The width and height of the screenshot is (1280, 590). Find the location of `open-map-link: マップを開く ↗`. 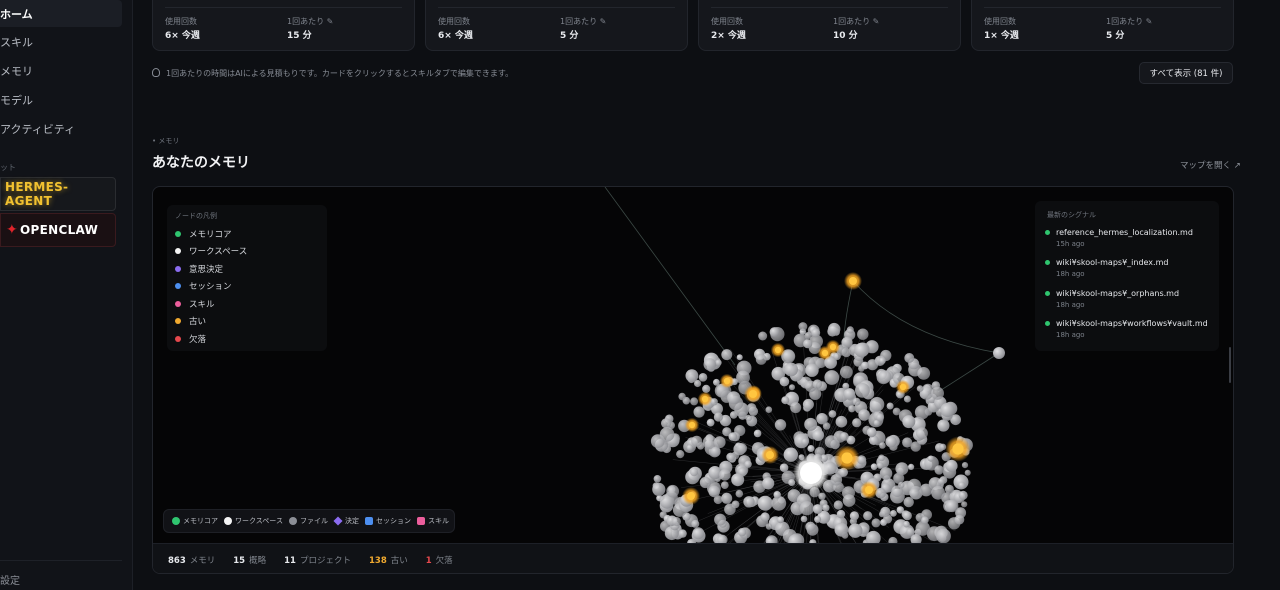

open-map-link: マップを開く ↗ is located at coordinates (1210, 165).